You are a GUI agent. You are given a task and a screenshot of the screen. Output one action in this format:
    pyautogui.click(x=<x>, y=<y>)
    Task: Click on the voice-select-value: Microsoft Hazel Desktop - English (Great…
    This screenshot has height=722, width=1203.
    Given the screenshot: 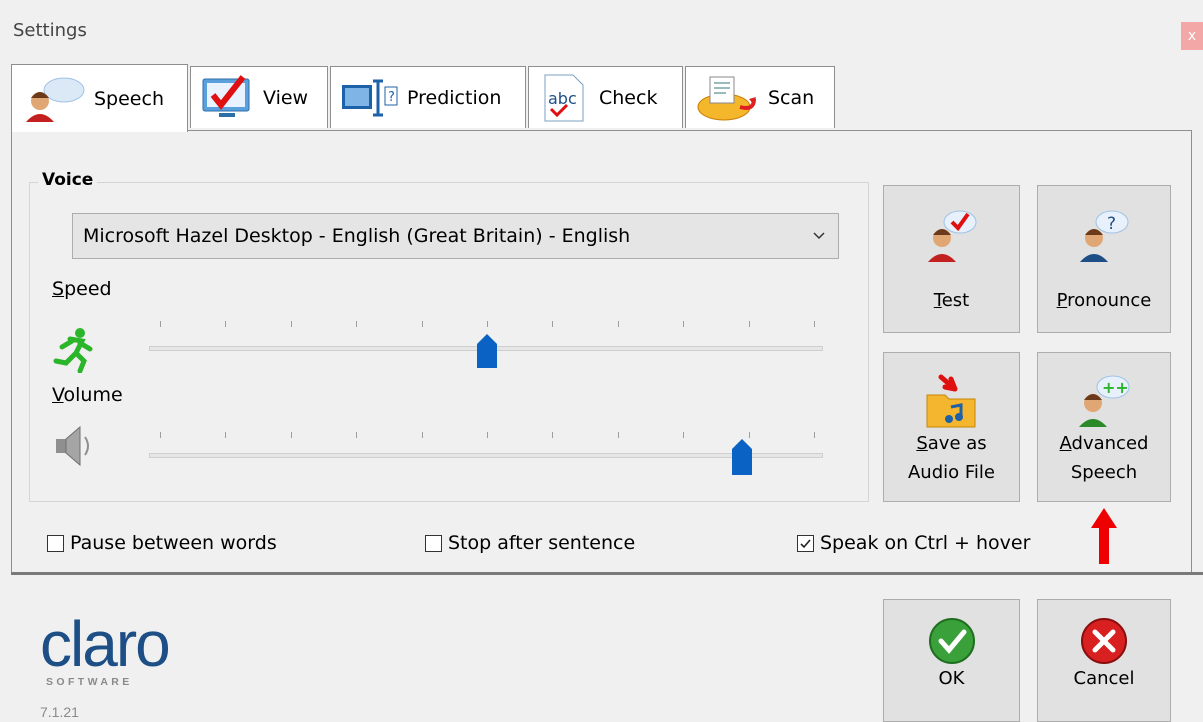 What is the action you would take?
    pyautogui.click(x=357, y=236)
    